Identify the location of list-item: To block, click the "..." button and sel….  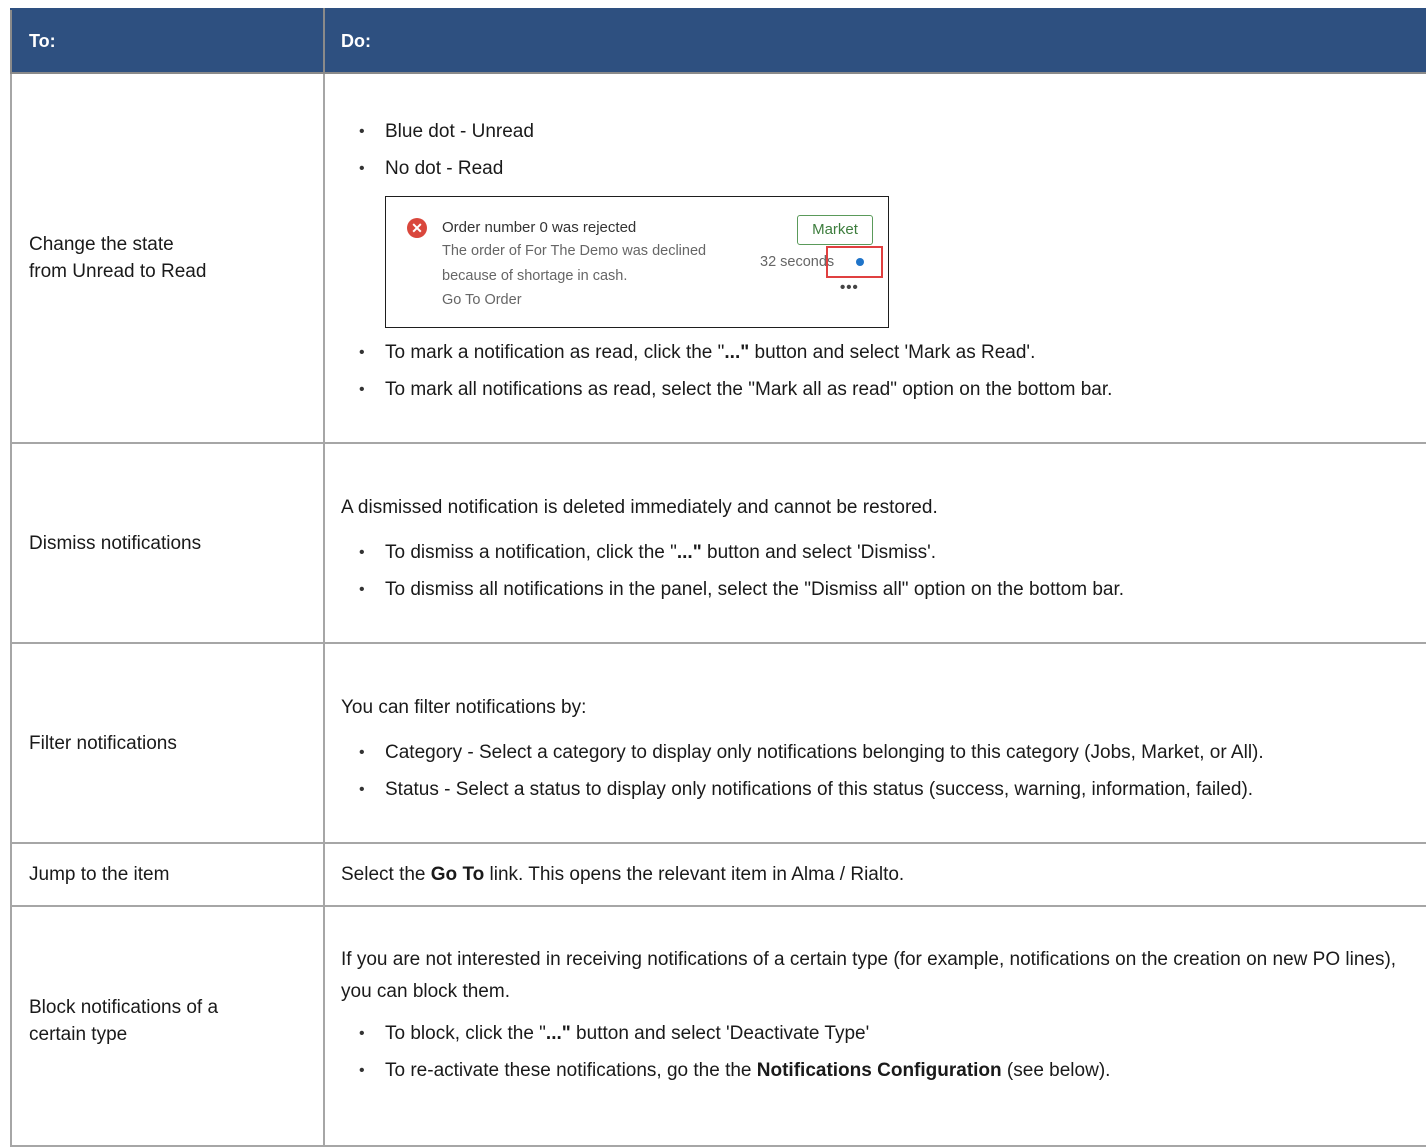
(869, 1034).